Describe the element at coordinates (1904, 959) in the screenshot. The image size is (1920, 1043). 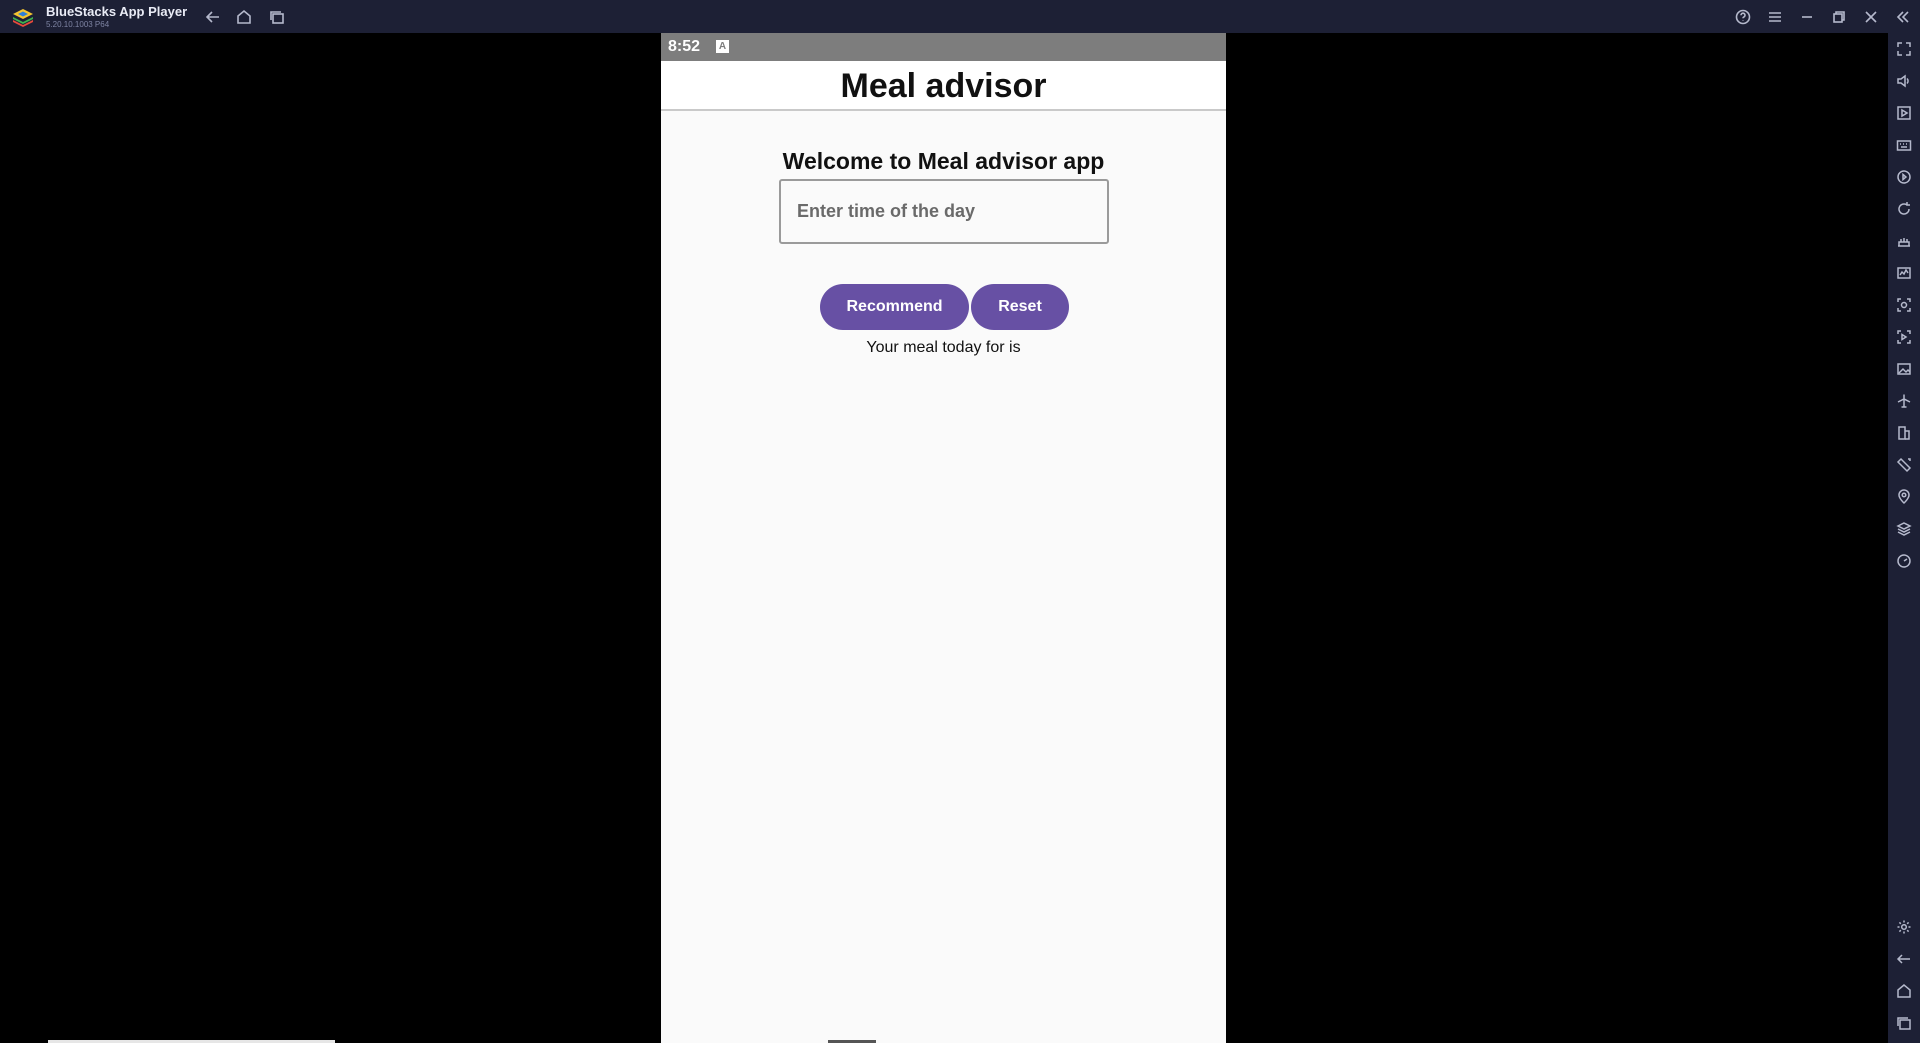
I see `back-icon` at that location.